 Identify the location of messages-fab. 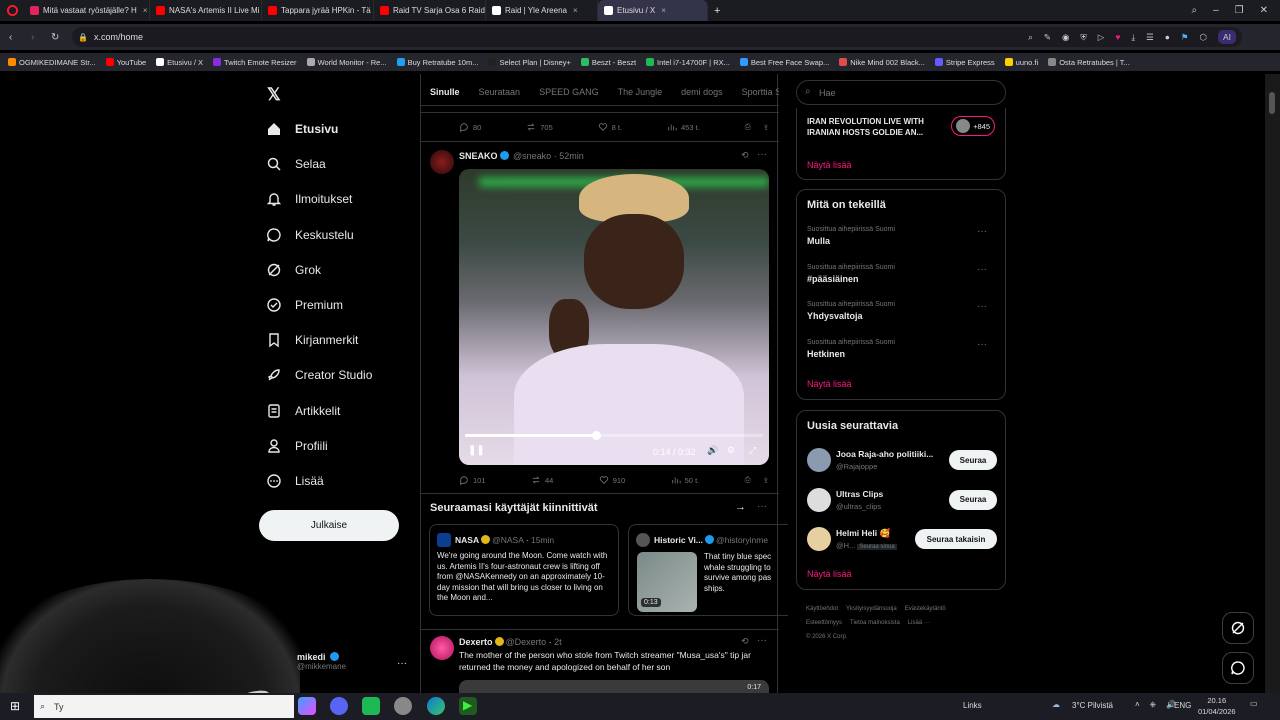
(1238, 668).